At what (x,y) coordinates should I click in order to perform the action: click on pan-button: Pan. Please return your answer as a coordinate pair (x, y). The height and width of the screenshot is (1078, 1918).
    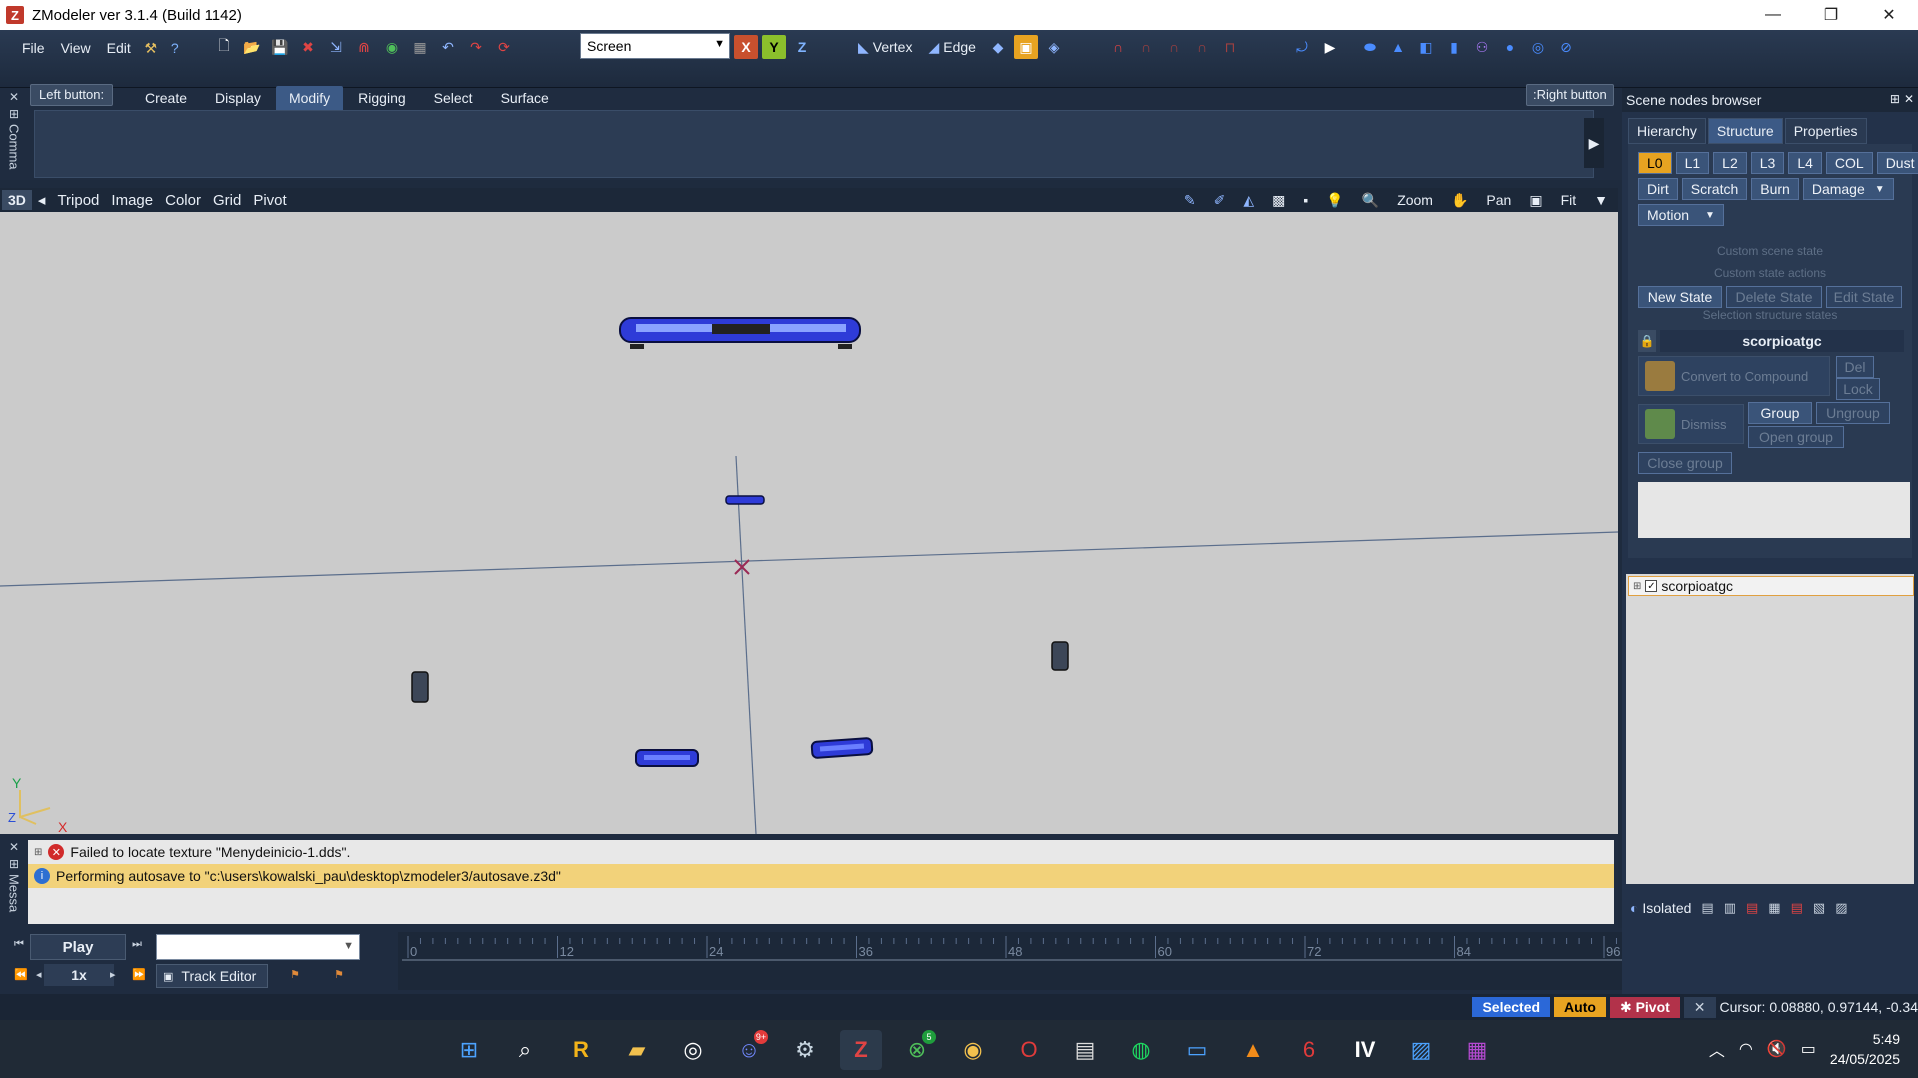
    Looking at the image, I should click on (1498, 200).